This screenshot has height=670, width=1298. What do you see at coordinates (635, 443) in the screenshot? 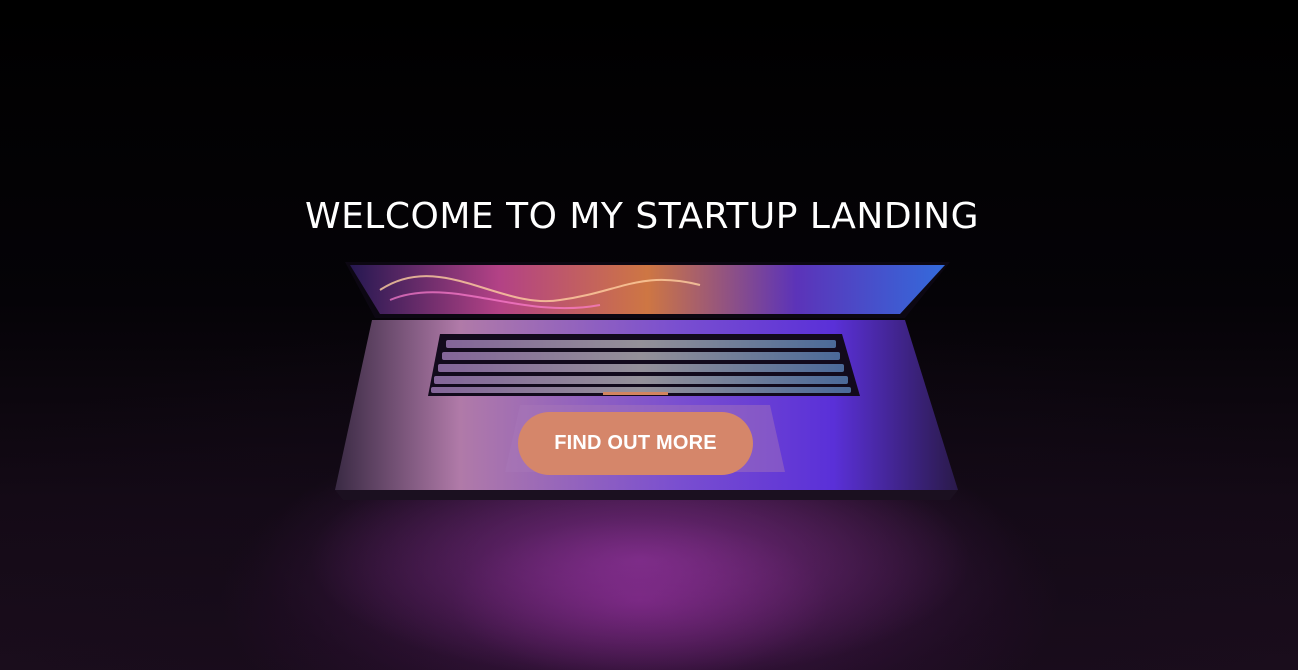
I see `find-out-more-button: FIND OUT MORE` at bounding box center [635, 443].